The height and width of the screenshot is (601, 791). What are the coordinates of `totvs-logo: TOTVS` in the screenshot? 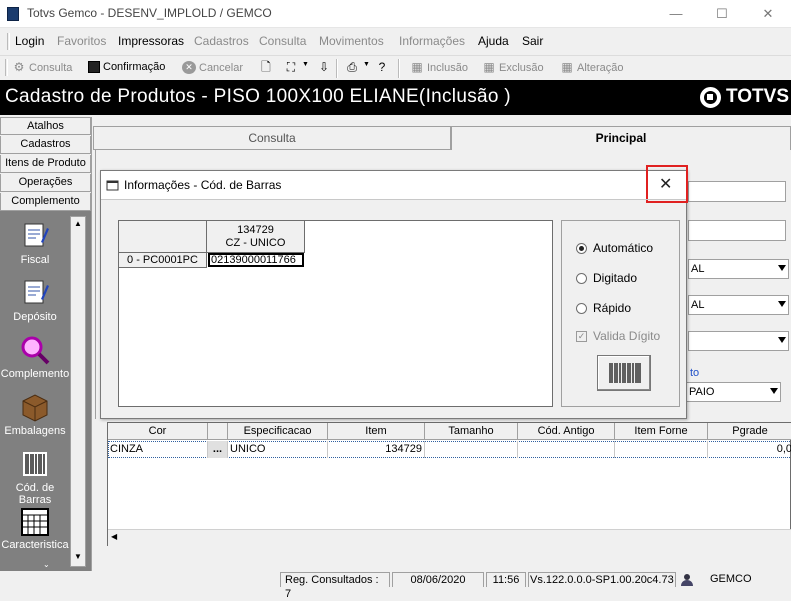 It's located at (744, 97).